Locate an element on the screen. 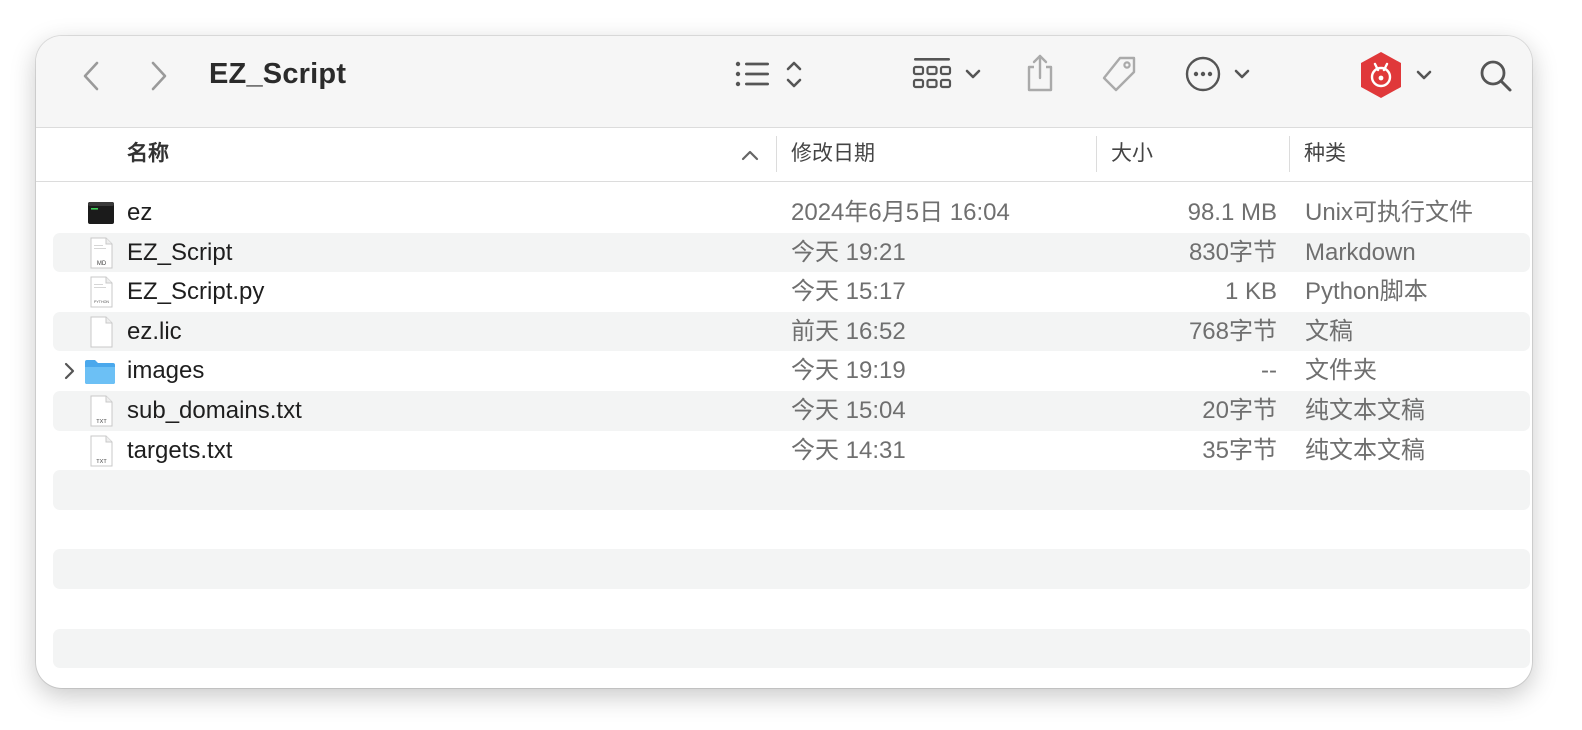 The height and width of the screenshot is (730, 1582). file-row: TXT sub_domains.txt 今天 15:04 20字节 纯文本文稿 is located at coordinates (791, 411).